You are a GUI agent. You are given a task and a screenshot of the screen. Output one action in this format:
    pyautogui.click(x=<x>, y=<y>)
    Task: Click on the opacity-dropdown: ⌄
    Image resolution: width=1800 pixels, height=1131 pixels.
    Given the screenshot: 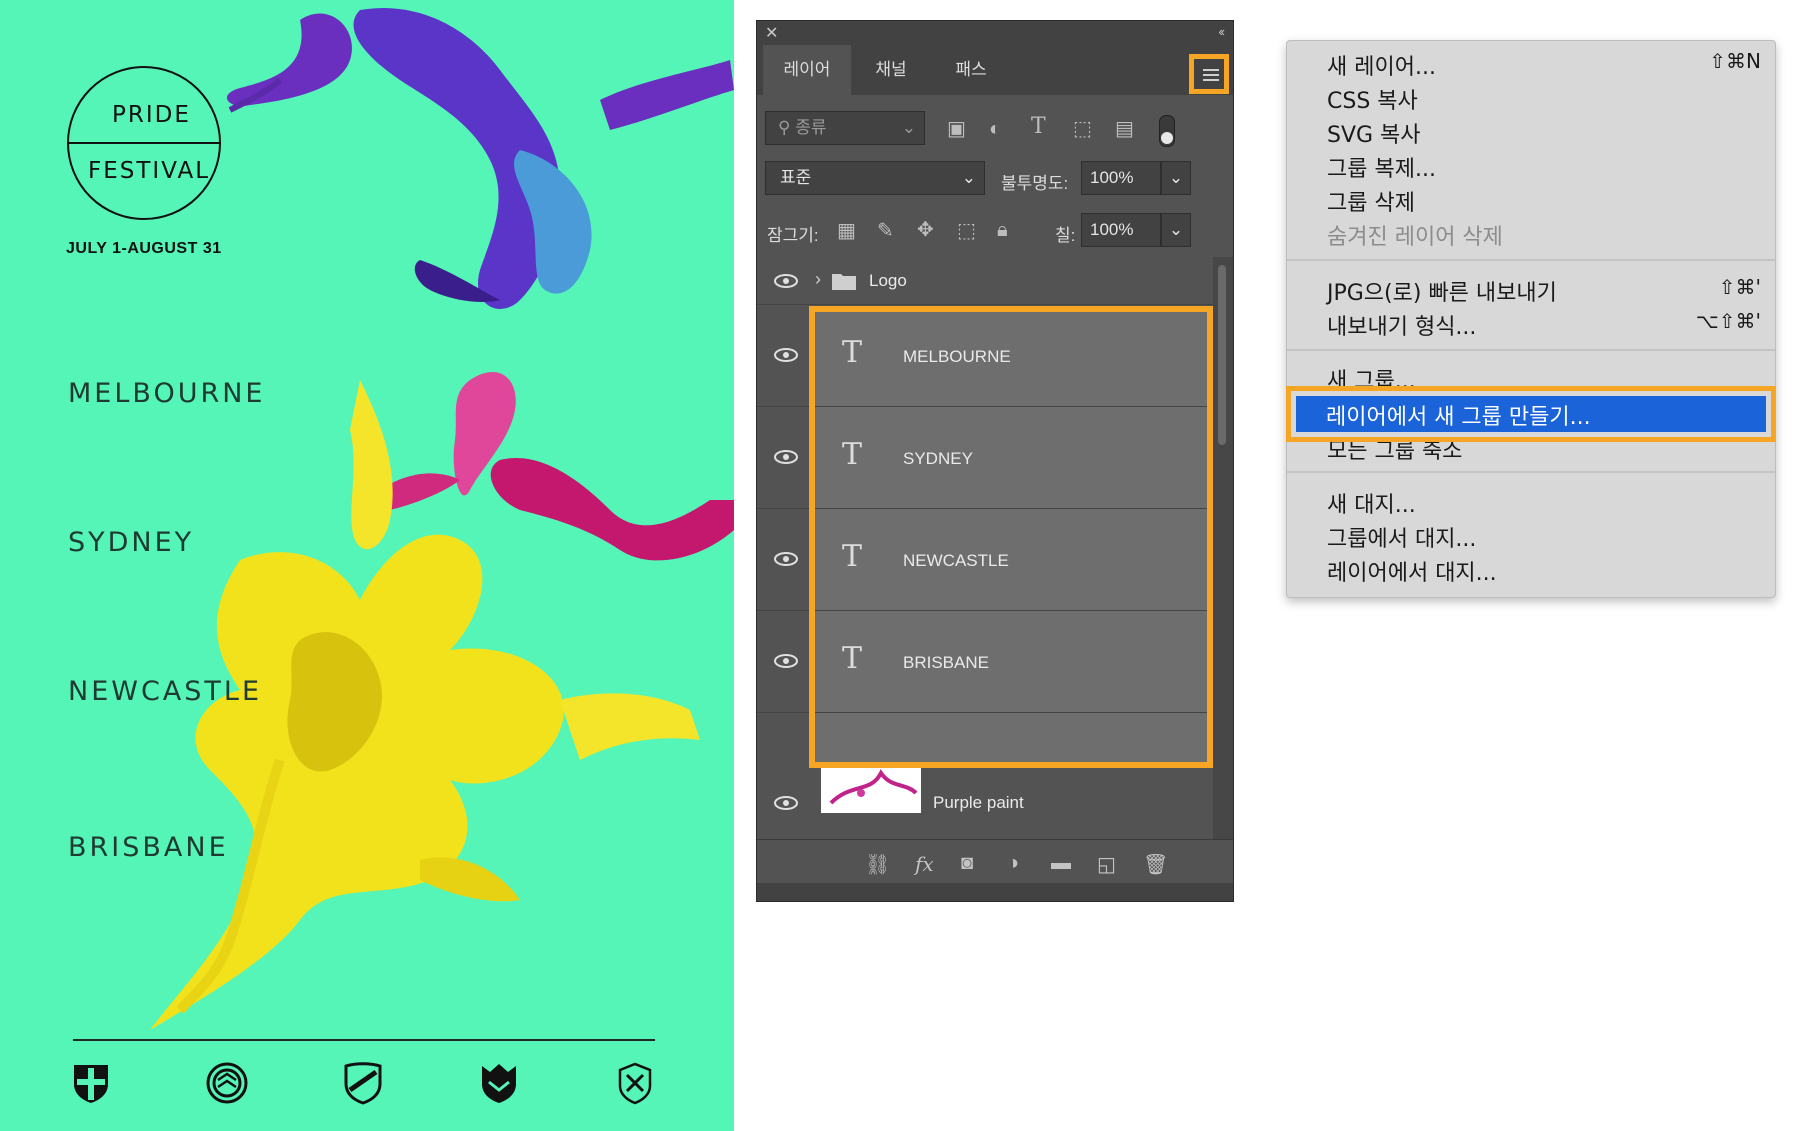 What is the action you would take?
    pyautogui.click(x=1176, y=178)
    